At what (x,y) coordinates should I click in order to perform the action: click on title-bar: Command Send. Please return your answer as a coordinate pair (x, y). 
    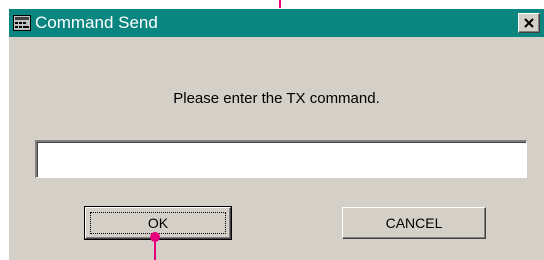
    Looking at the image, I should click on (276, 23).